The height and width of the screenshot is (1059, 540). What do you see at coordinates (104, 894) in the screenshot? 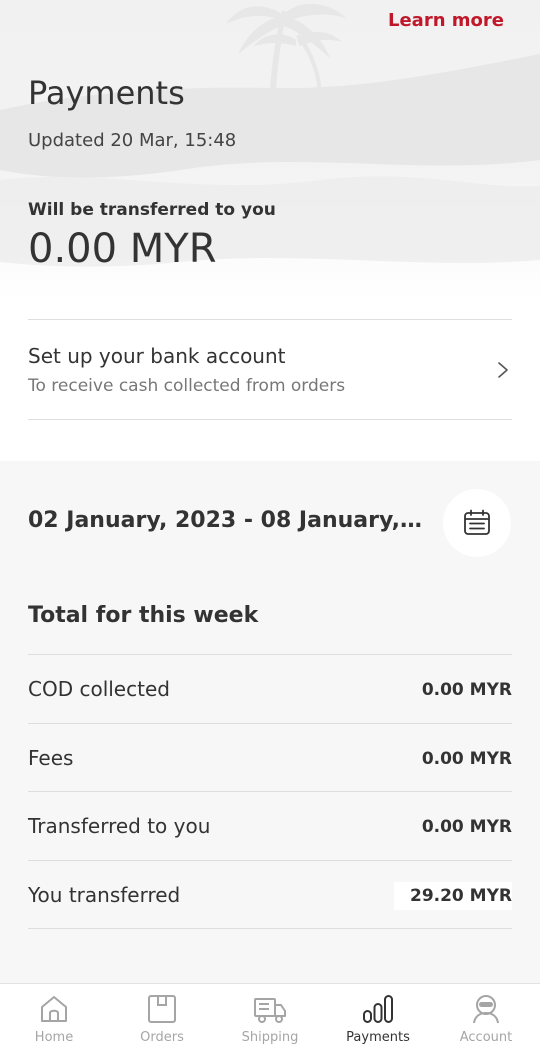
I see `summary-label: You transferred` at bounding box center [104, 894].